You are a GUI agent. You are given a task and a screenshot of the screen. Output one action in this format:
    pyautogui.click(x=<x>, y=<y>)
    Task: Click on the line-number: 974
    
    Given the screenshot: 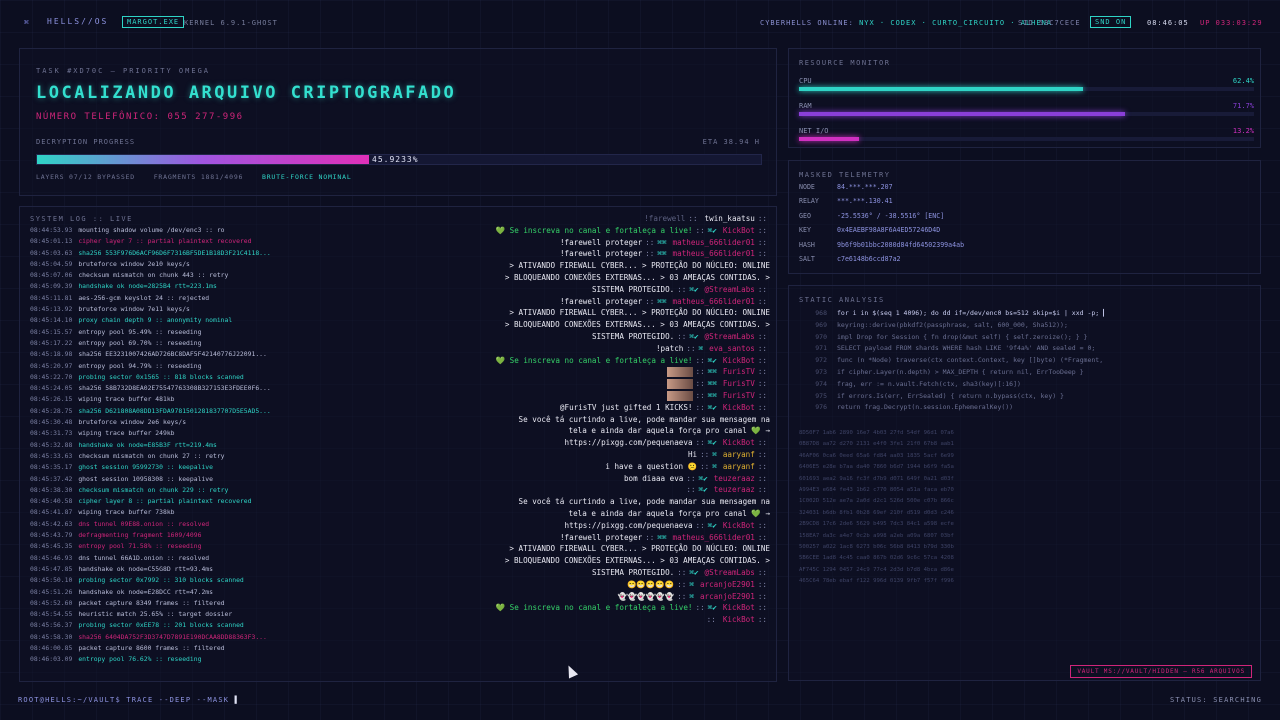 What is the action you would take?
    pyautogui.click(x=821, y=383)
    